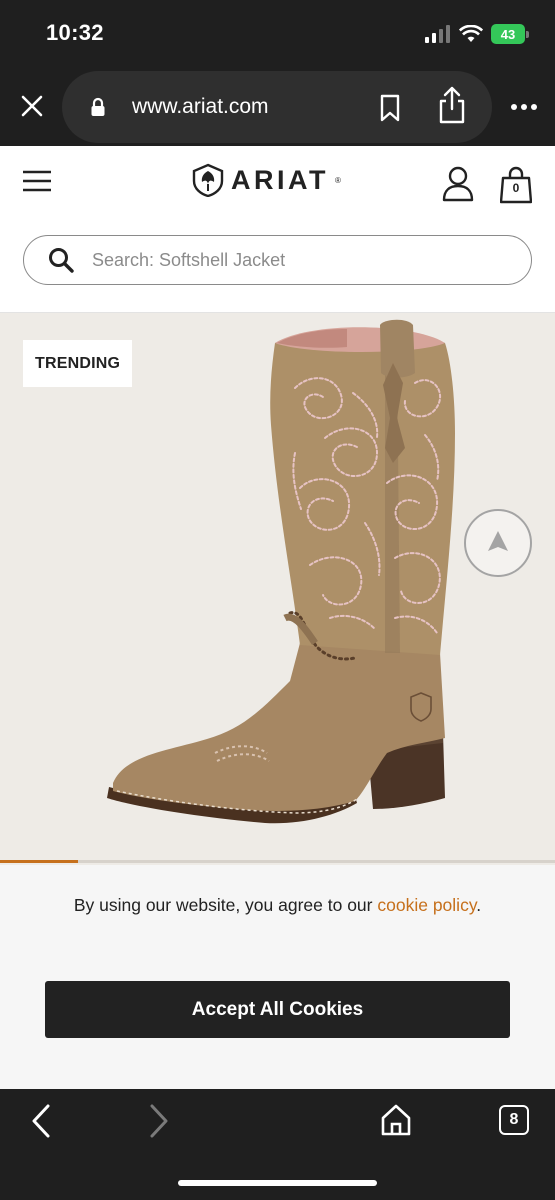 The height and width of the screenshot is (1200, 555). I want to click on more-icon, so click(524, 107).